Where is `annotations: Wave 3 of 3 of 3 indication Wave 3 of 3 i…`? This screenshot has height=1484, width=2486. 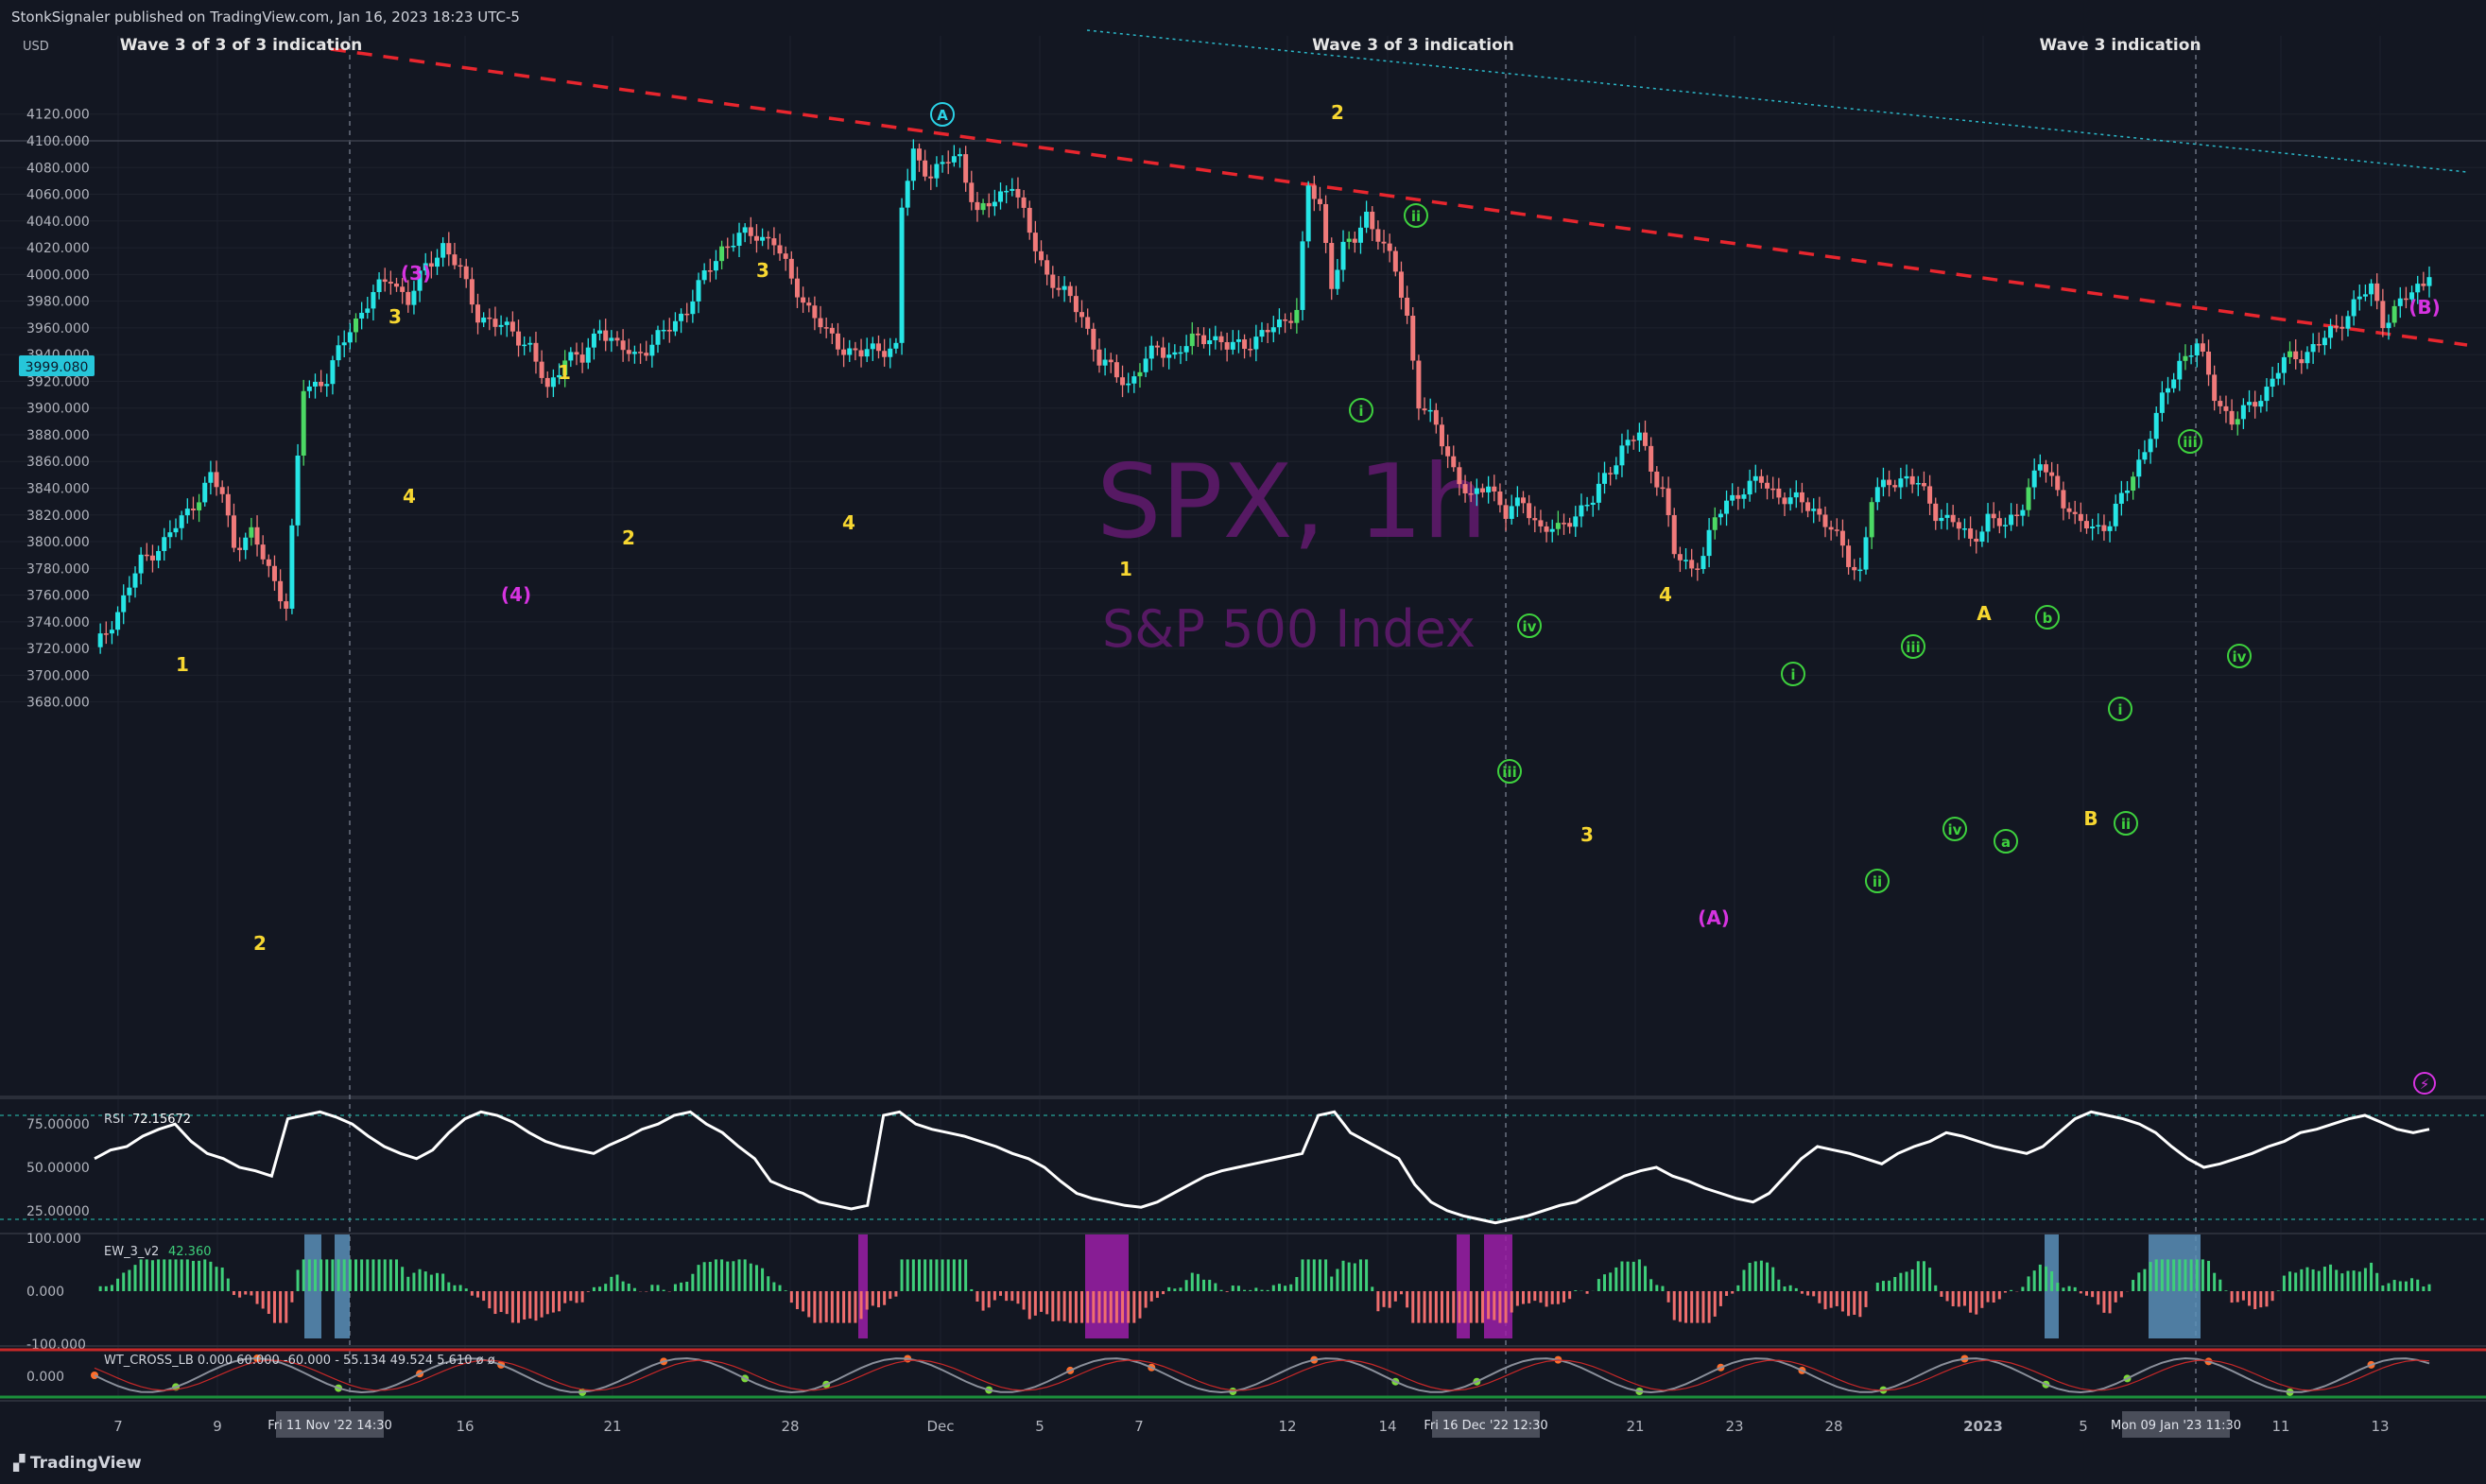 annotations: Wave 3 of 3 of 3 indication Wave 3 of 3 i… is located at coordinates (1160, 46).